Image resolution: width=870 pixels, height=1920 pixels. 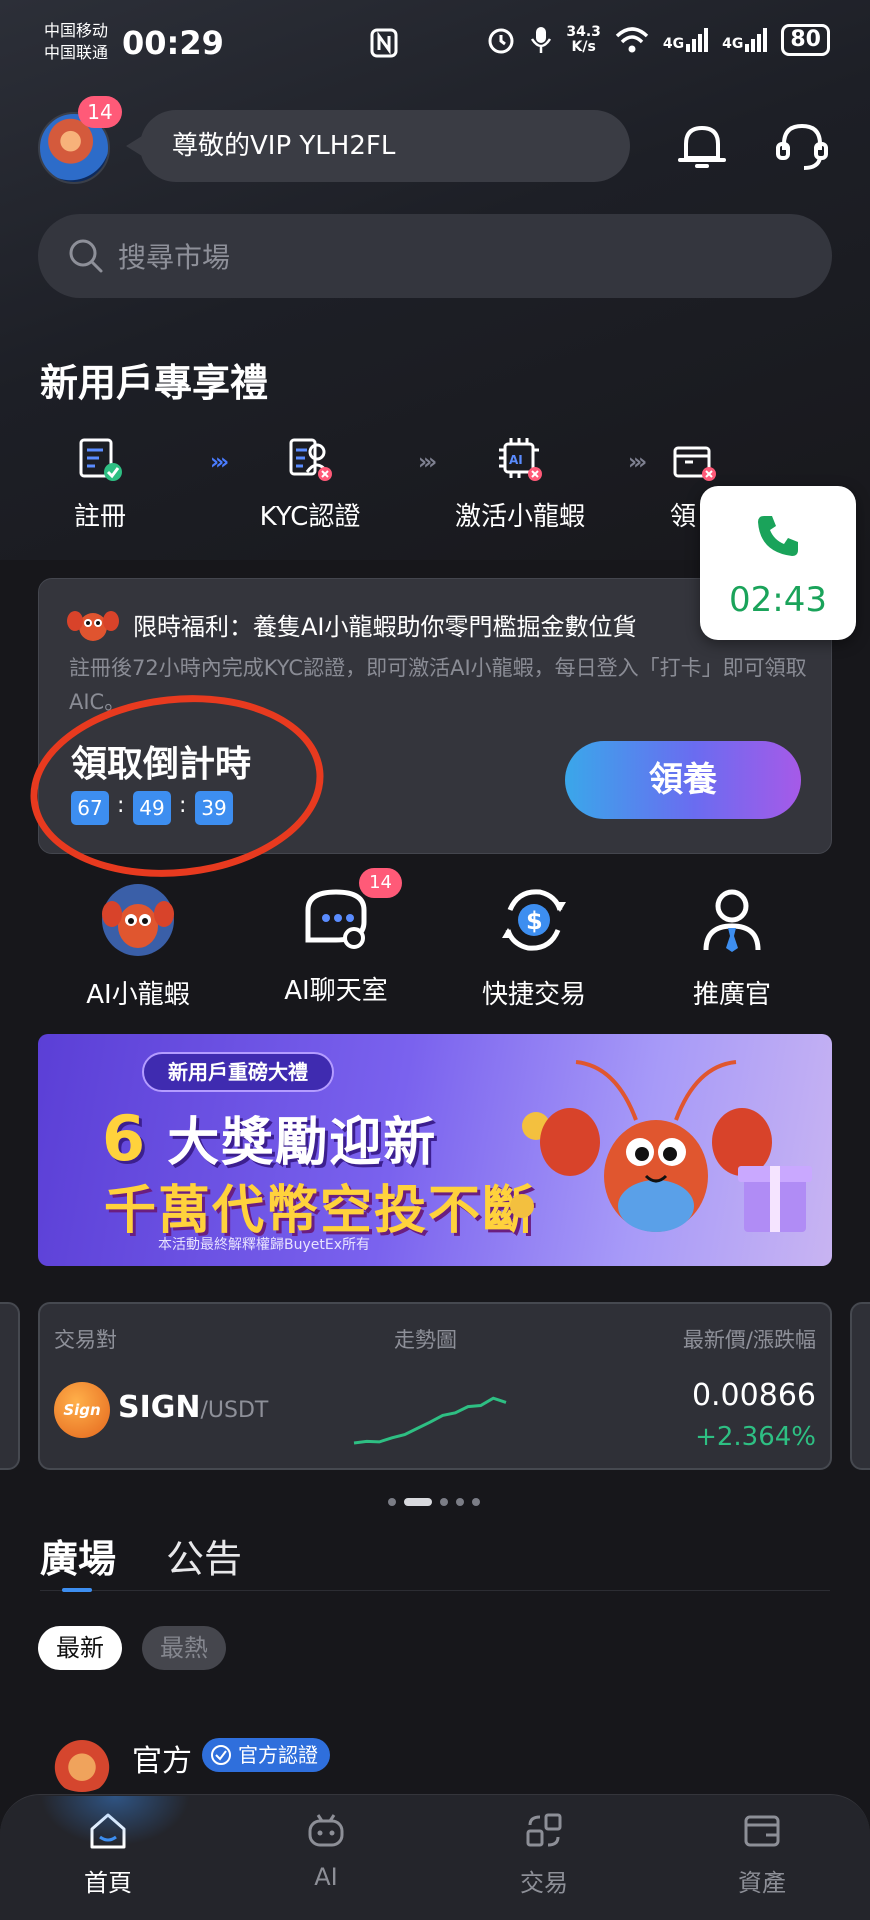 What do you see at coordinates (762, 1831) in the screenshot?
I see `wallet-icon` at bounding box center [762, 1831].